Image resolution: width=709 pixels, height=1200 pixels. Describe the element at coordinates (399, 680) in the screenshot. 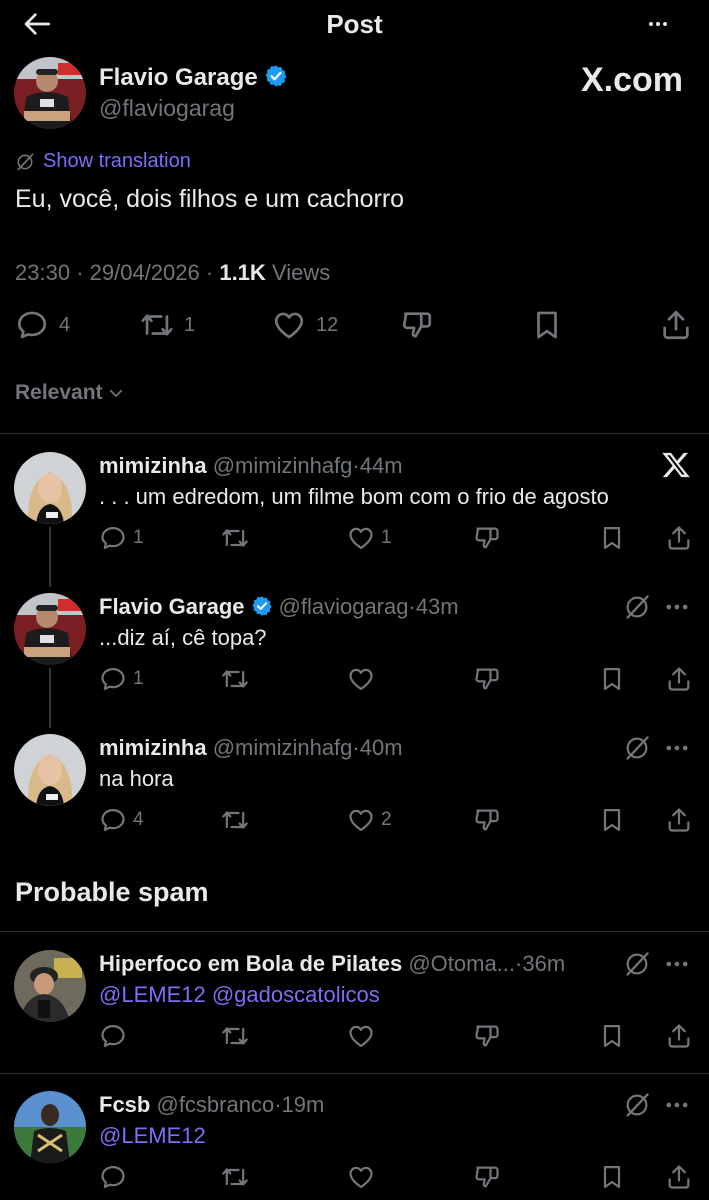

I see `reply-action-bar: 1` at that location.